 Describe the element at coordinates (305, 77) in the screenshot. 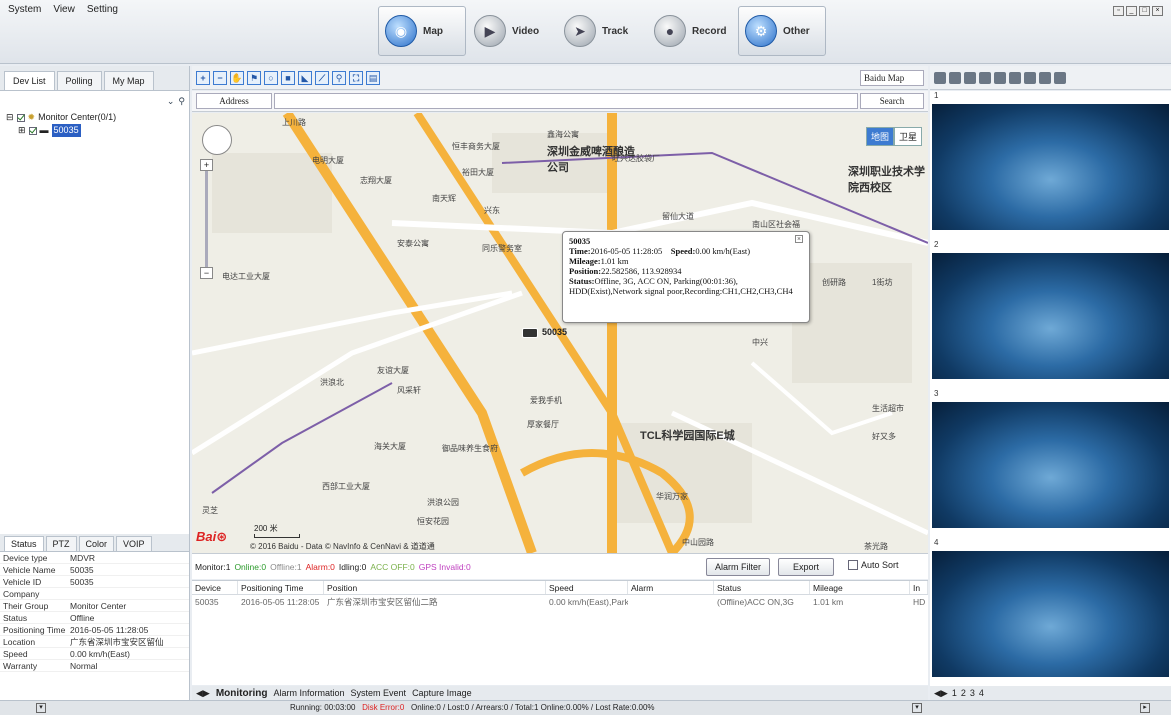

I see `polygon-icon: ◣` at that location.